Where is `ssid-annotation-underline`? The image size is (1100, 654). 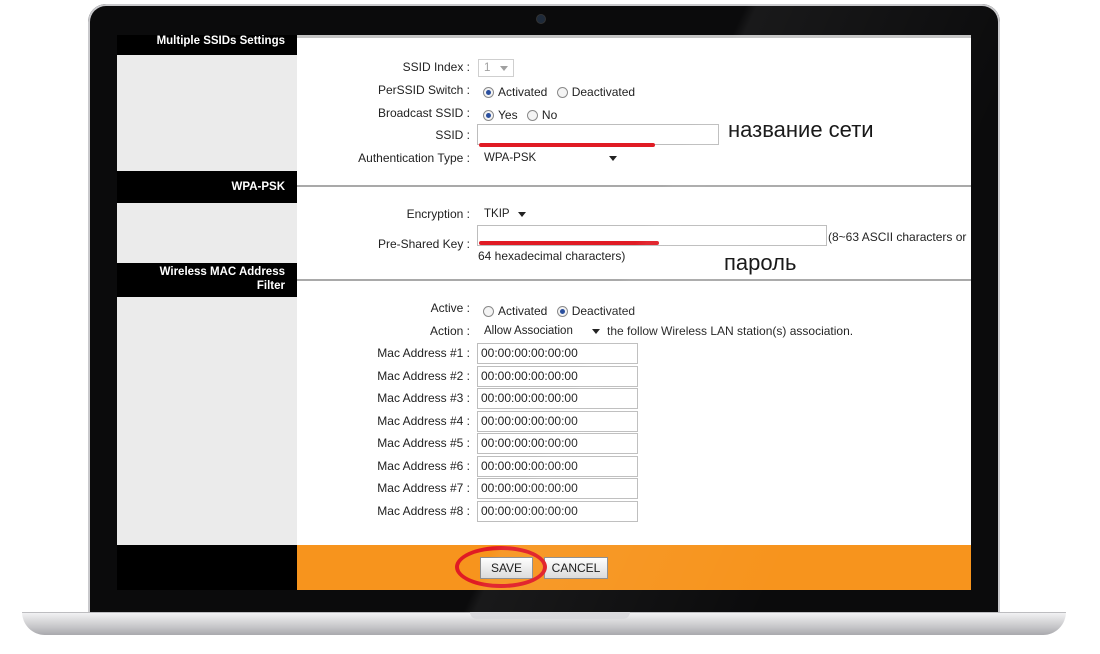 ssid-annotation-underline is located at coordinates (567, 145).